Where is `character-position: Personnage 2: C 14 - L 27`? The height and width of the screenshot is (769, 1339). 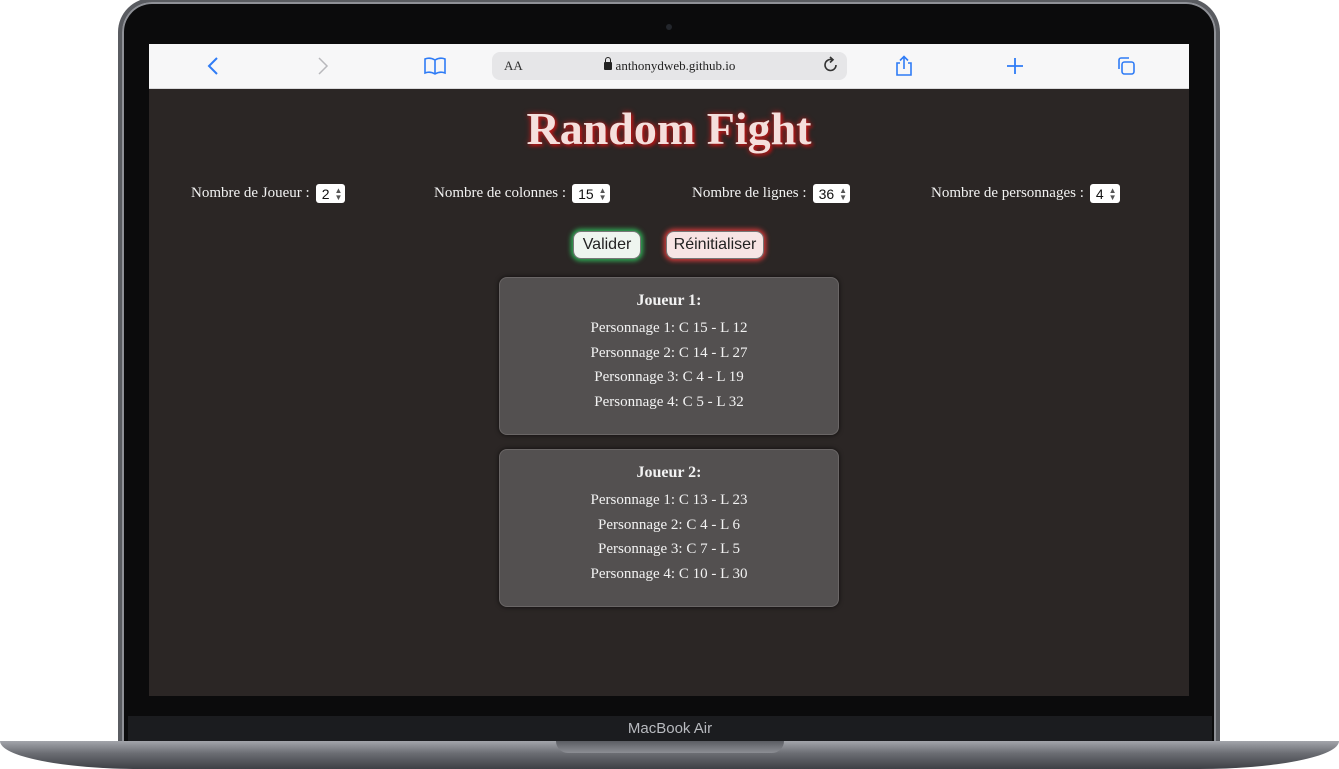 character-position: Personnage 2: C 14 - L 27 is located at coordinates (669, 352).